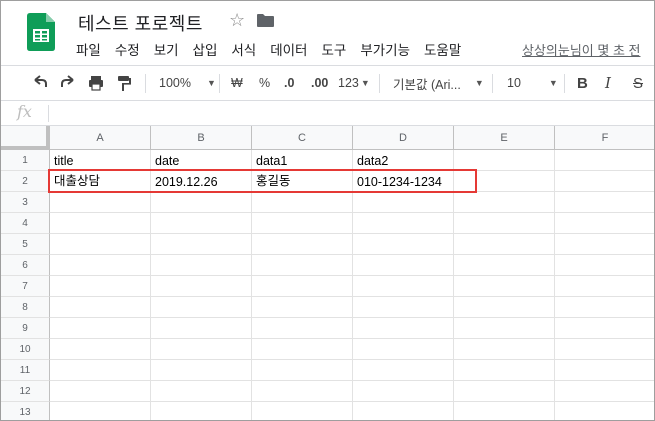 The height and width of the screenshot is (421, 655). I want to click on cell-c1: data1, so click(302, 160).